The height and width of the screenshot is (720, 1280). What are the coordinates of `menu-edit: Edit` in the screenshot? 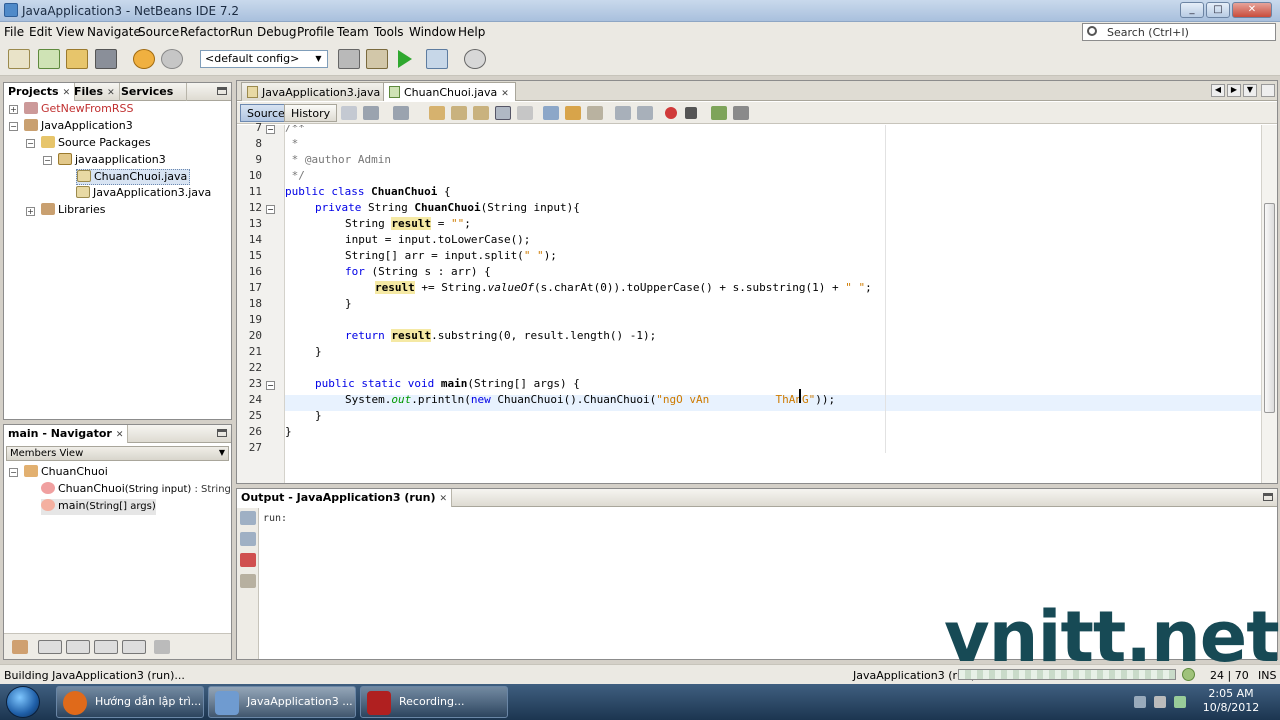 It's located at (40, 32).